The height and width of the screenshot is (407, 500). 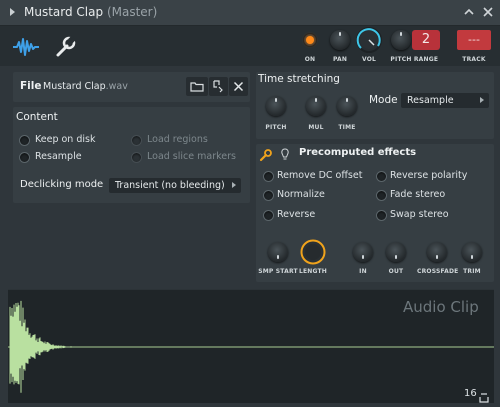 I want to click on window-title: Mustard Clap (Master), so click(x=90, y=12).